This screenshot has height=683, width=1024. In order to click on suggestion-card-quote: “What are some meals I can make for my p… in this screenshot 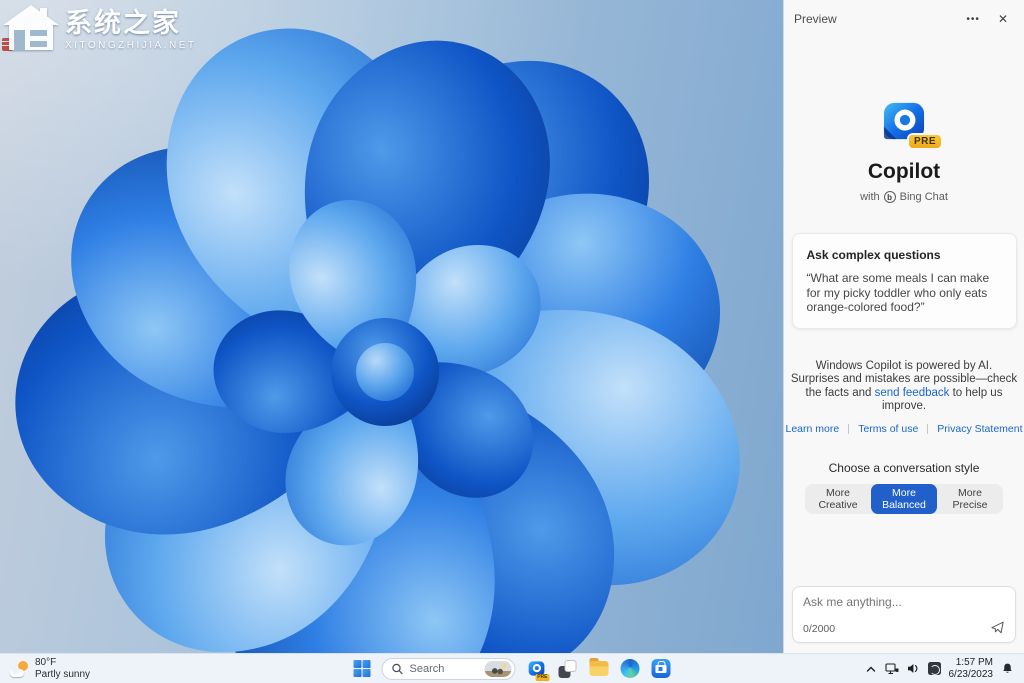, I will do `click(898, 293)`.